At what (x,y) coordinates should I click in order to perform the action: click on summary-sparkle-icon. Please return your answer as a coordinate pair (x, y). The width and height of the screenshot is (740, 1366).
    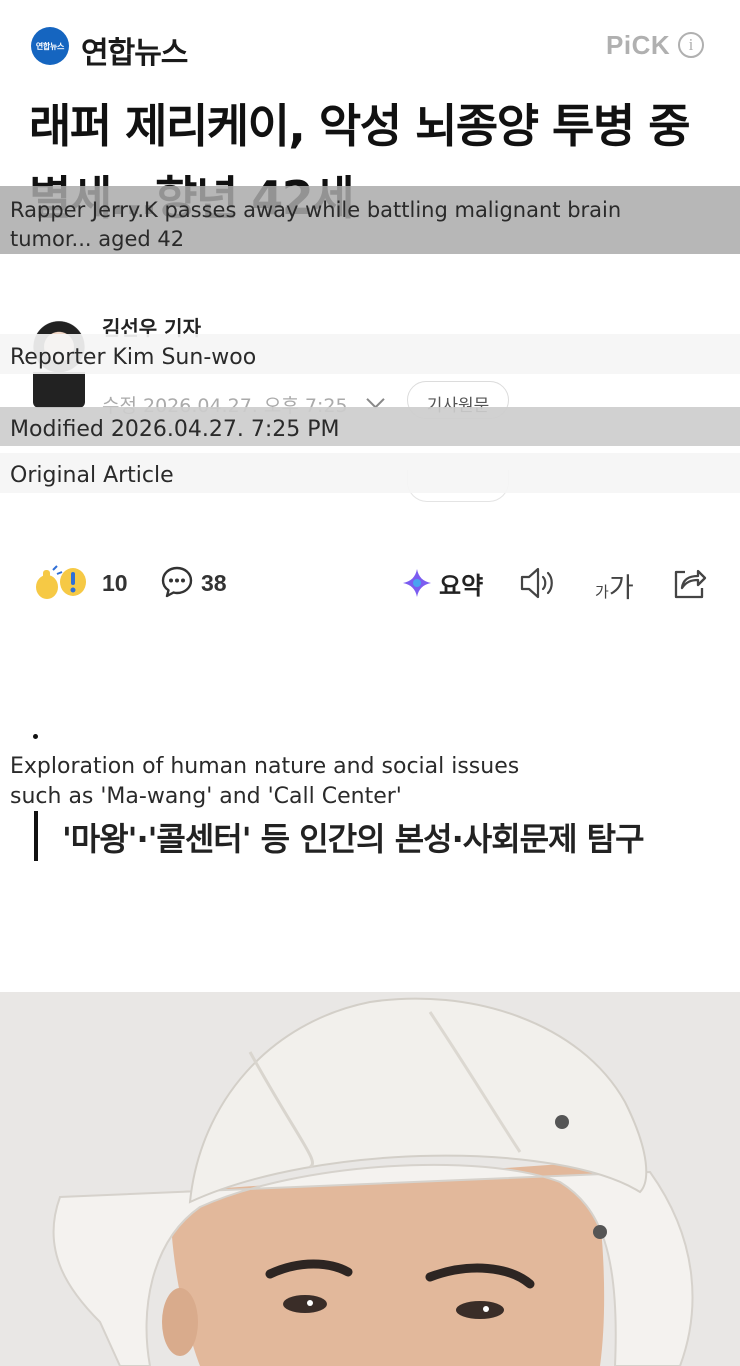
    Looking at the image, I should click on (417, 583).